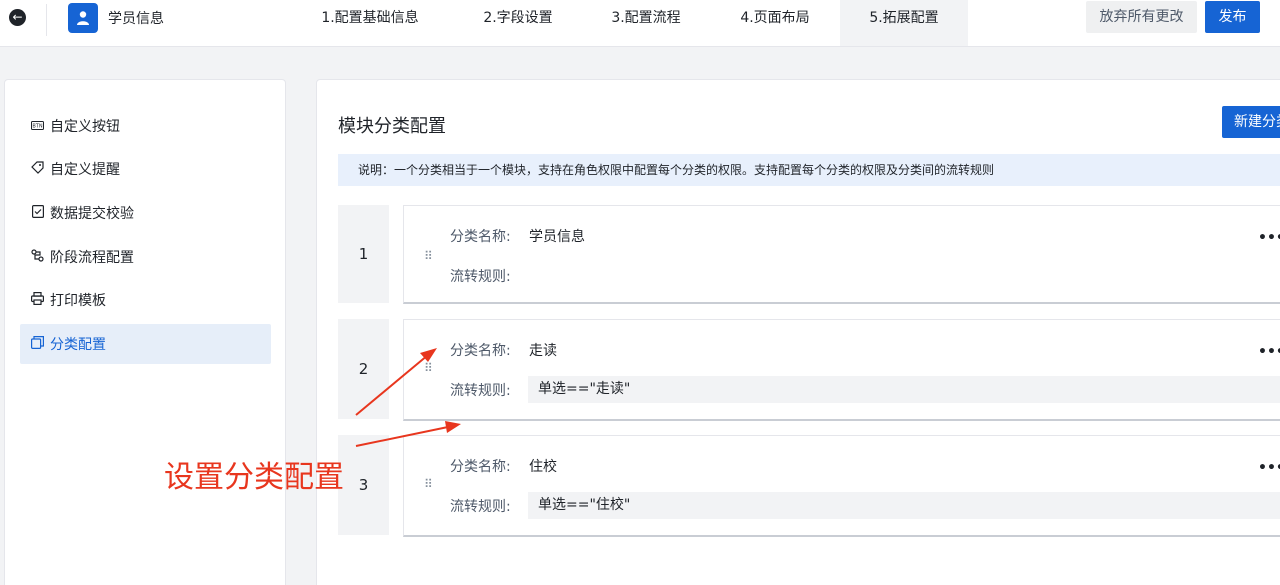 The image size is (1280, 585). Describe the element at coordinates (145, 126) in the screenshot. I see `sidebar-item-custom-button: BTN 自定义按钮` at that location.